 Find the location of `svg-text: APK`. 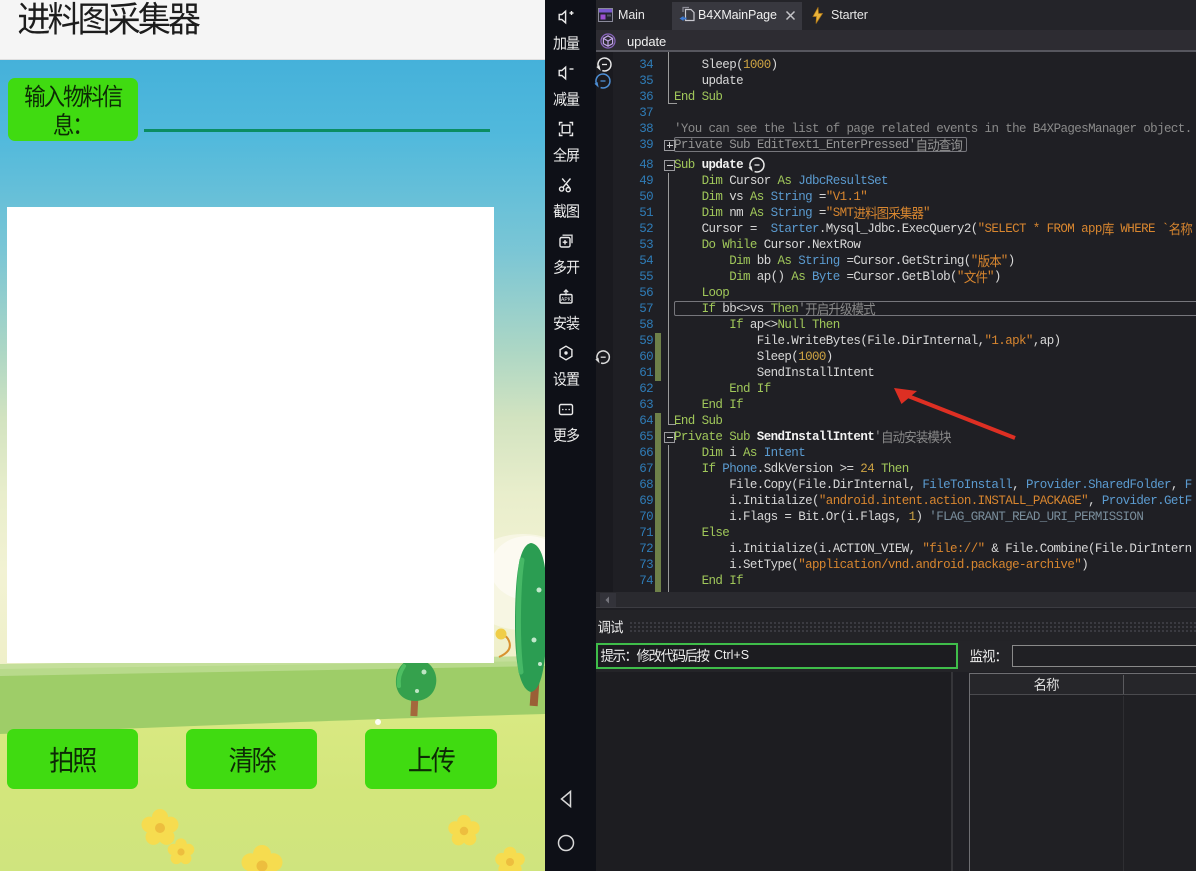

svg-text: APK is located at coordinates (566, 300).